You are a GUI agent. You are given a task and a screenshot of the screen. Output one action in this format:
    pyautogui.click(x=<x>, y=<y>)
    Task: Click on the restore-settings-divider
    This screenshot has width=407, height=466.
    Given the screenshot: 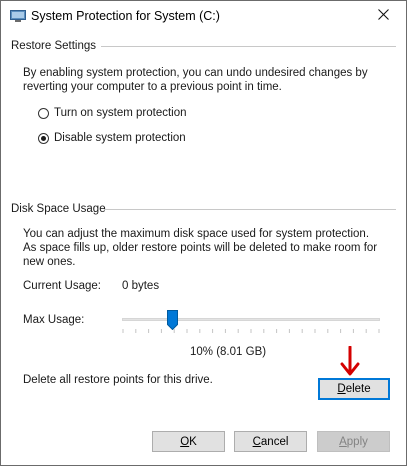 What is the action you would take?
    pyautogui.click(x=248, y=46)
    